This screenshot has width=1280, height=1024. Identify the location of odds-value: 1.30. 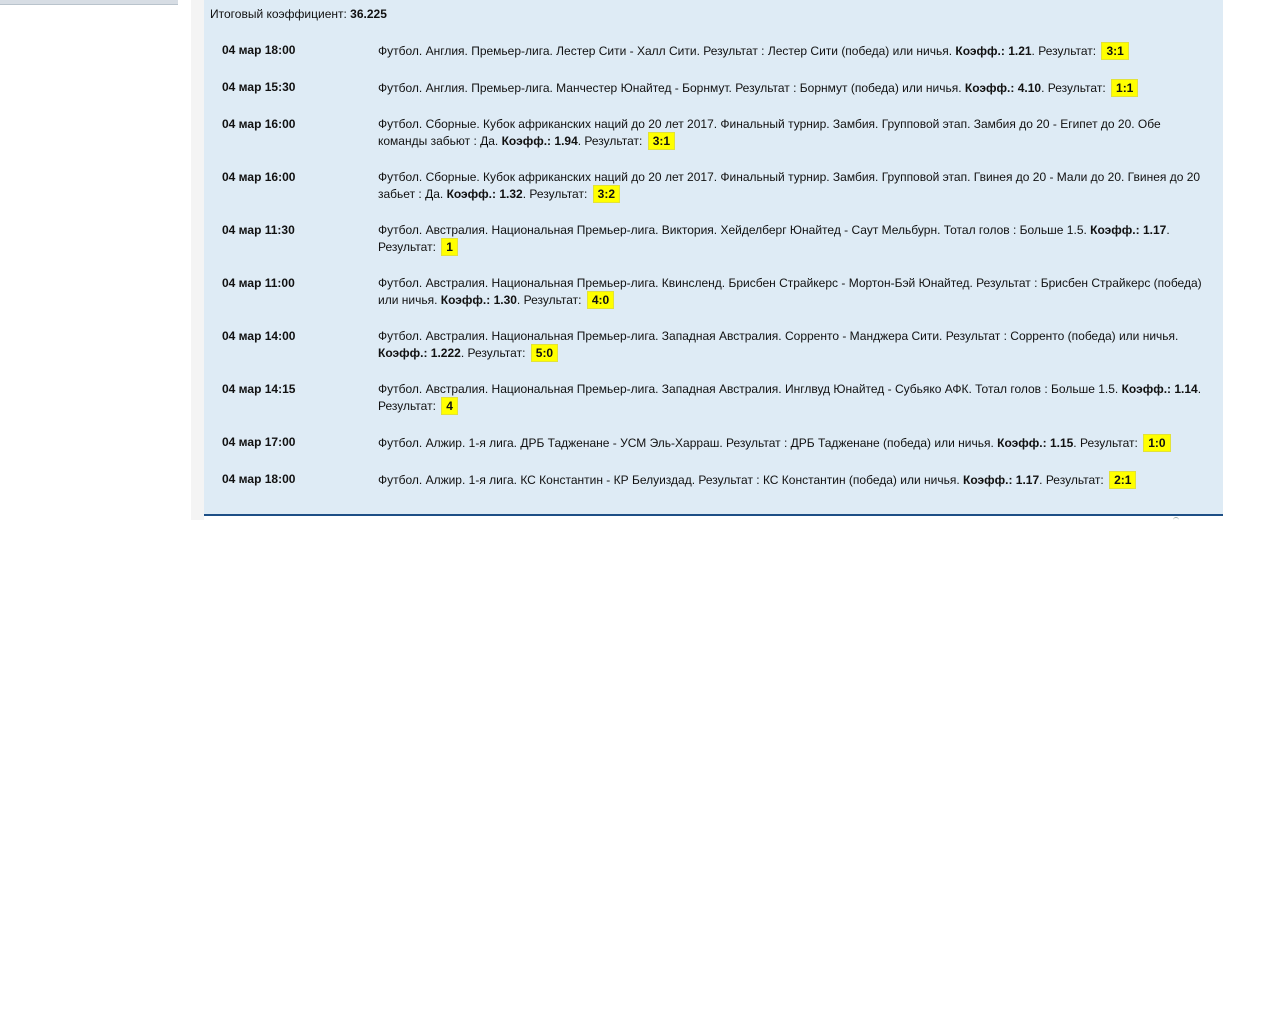
(505, 300).